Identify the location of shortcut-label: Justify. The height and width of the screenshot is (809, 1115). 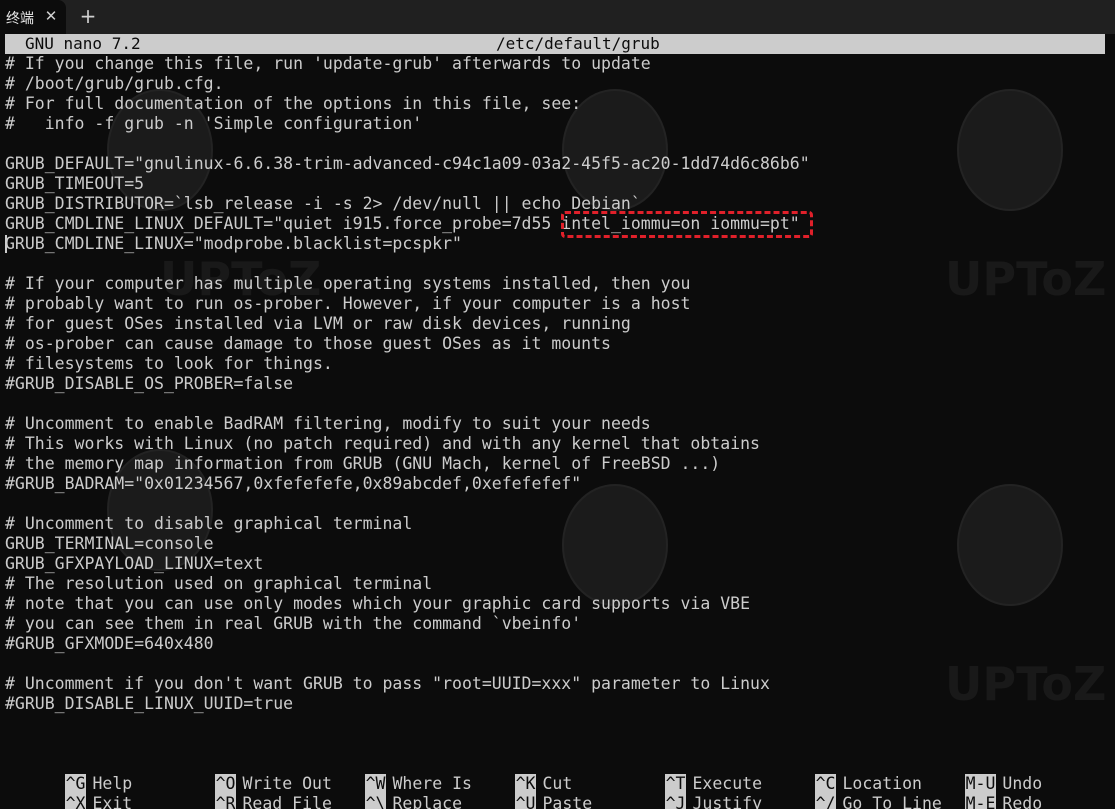
(727, 801).